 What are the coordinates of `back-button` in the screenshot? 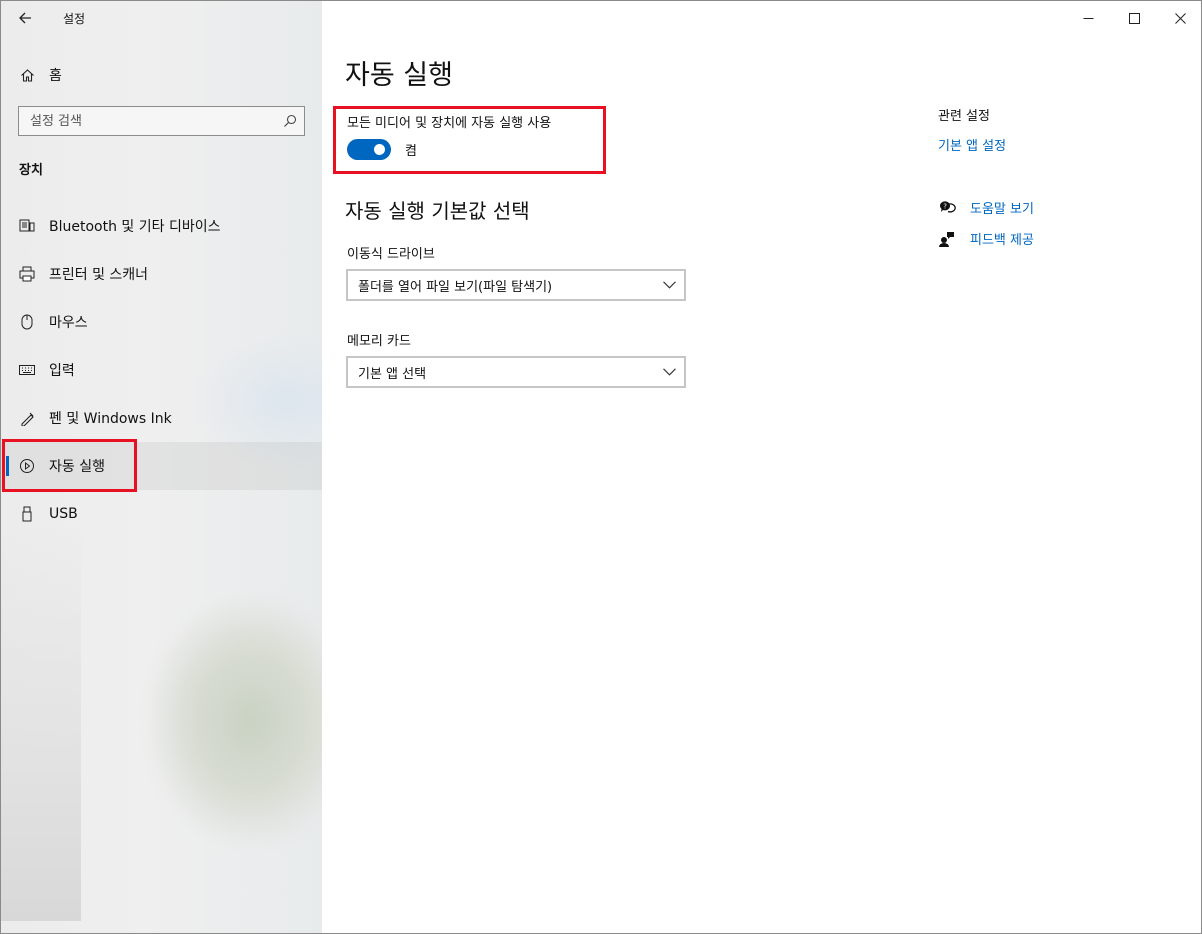 It's located at (25, 18).